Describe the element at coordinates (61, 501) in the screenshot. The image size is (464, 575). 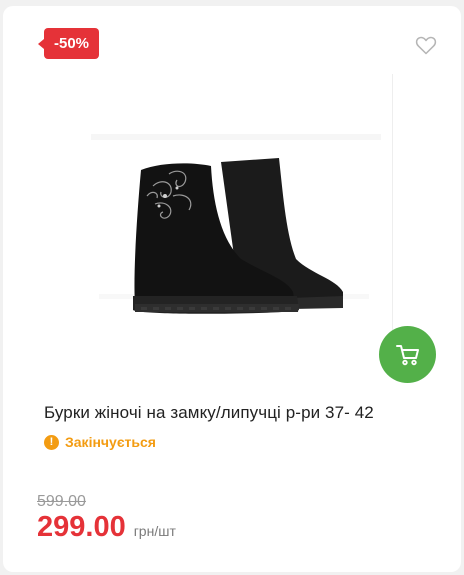
I see `old-price: 599.00` at that location.